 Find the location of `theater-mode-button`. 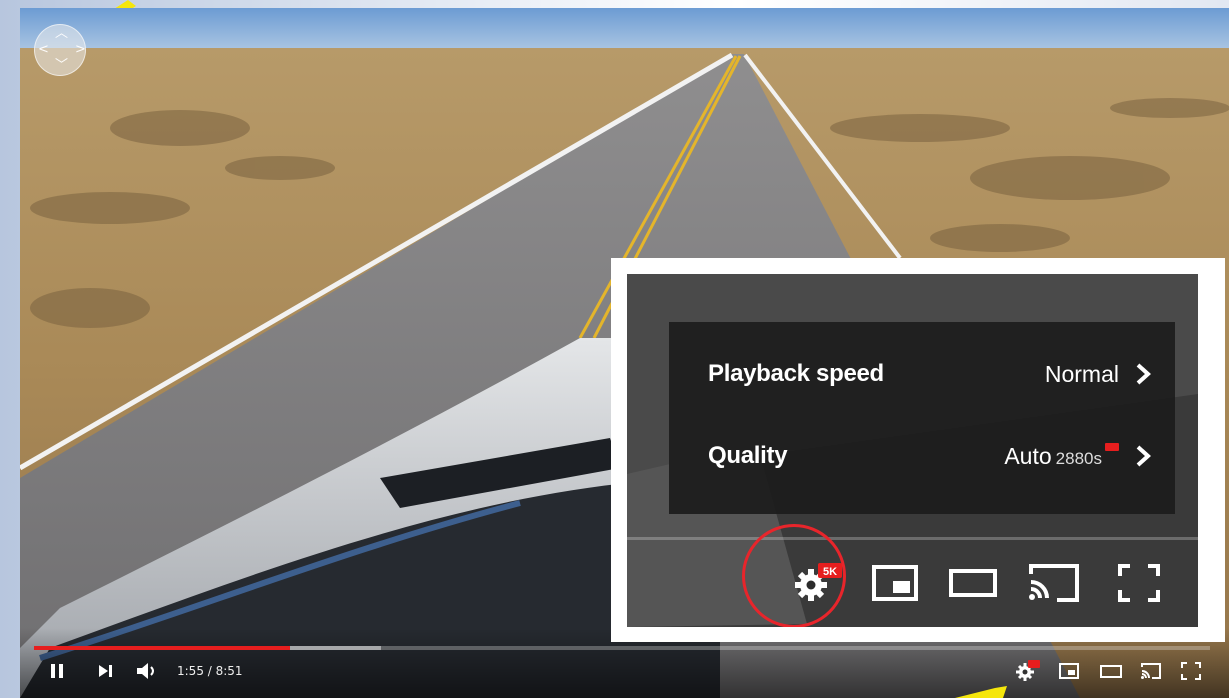

theater-mode-button is located at coordinates (1111, 671).